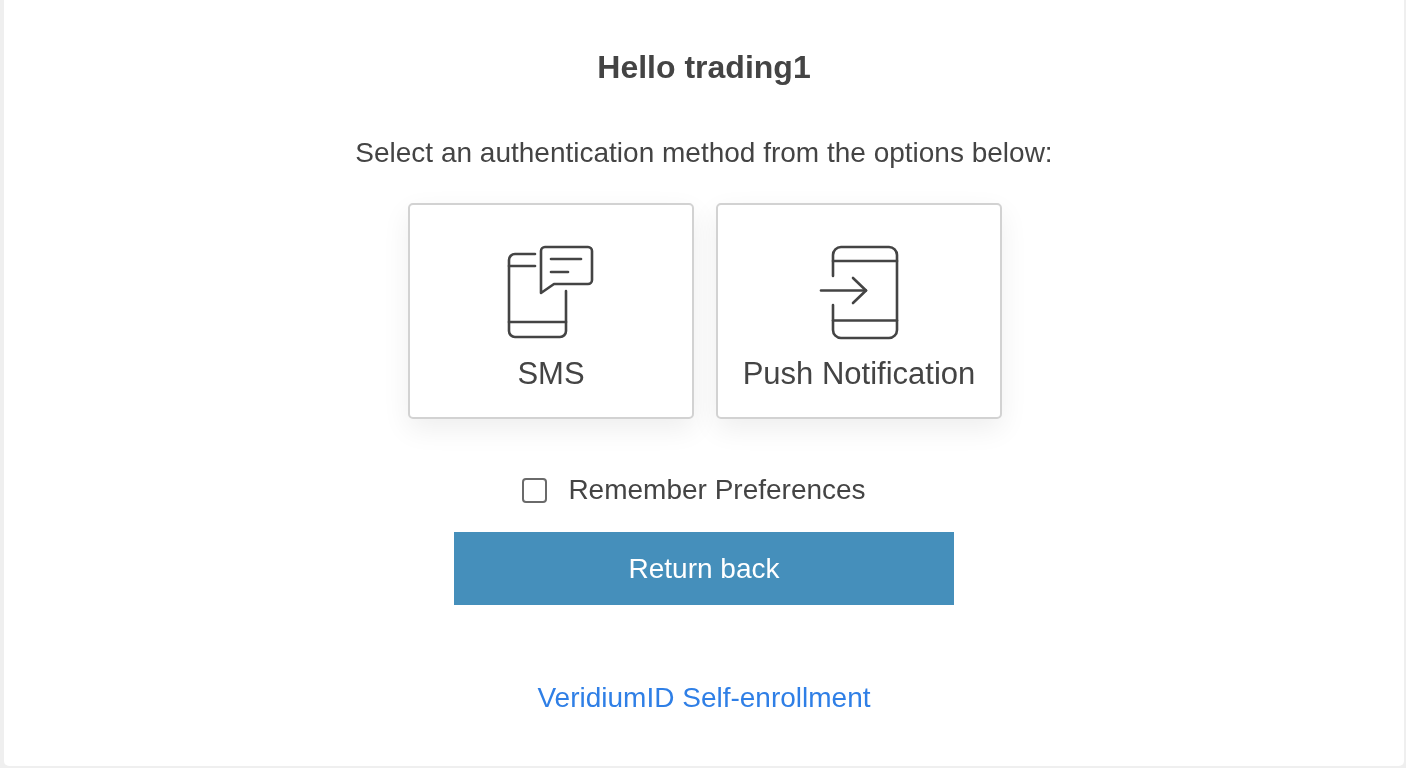 The height and width of the screenshot is (768, 1406). Describe the element at coordinates (704, 568) in the screenshot. I see `return-button: Return back` at that location.